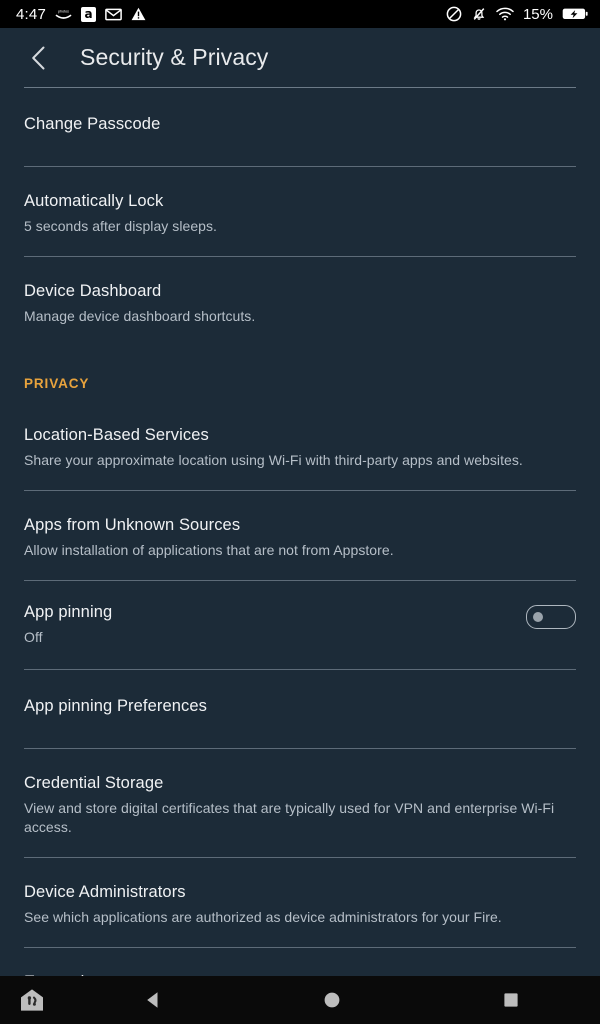  Describe the element at coordinates (33, 637) in the screenshot. I see `list-item-subtitle: Off` at that location.